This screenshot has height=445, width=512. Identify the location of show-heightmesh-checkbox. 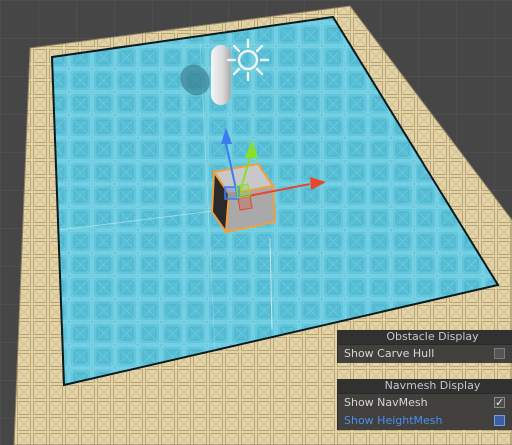
(499, 420).